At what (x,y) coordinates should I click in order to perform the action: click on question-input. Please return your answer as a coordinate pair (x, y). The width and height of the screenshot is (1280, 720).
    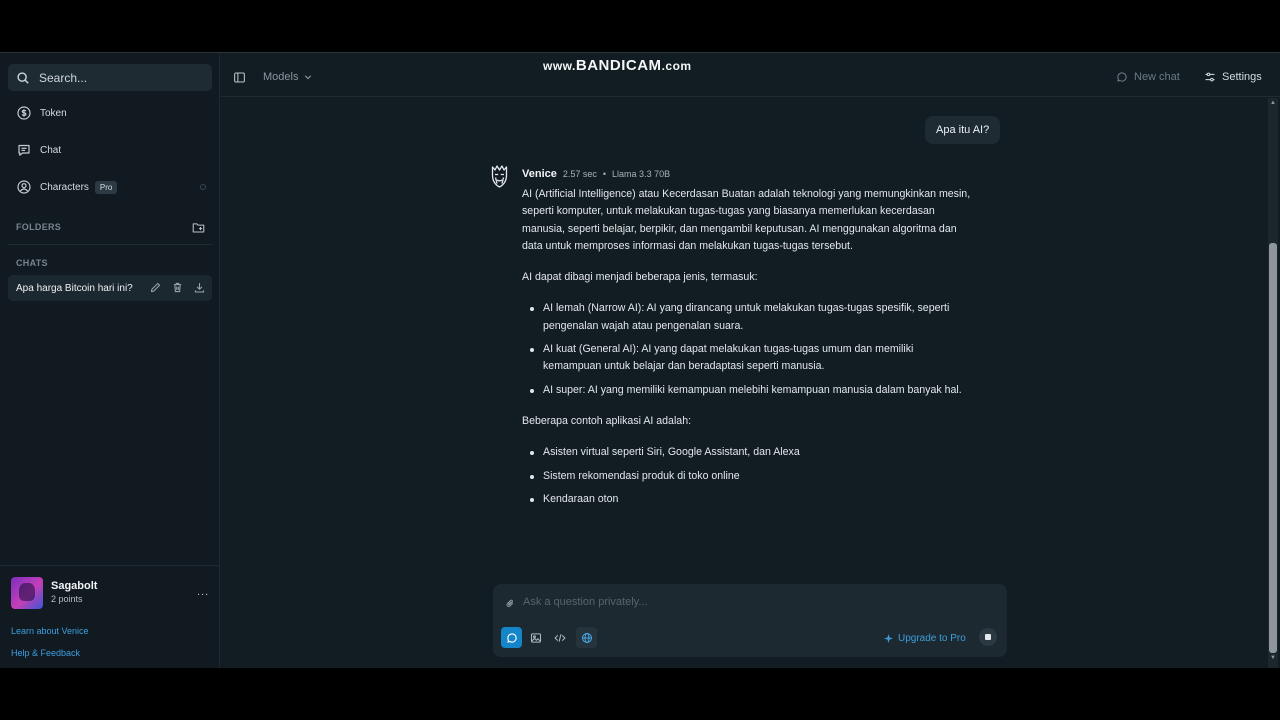
    Looking at the image, I should click on (753, 602).